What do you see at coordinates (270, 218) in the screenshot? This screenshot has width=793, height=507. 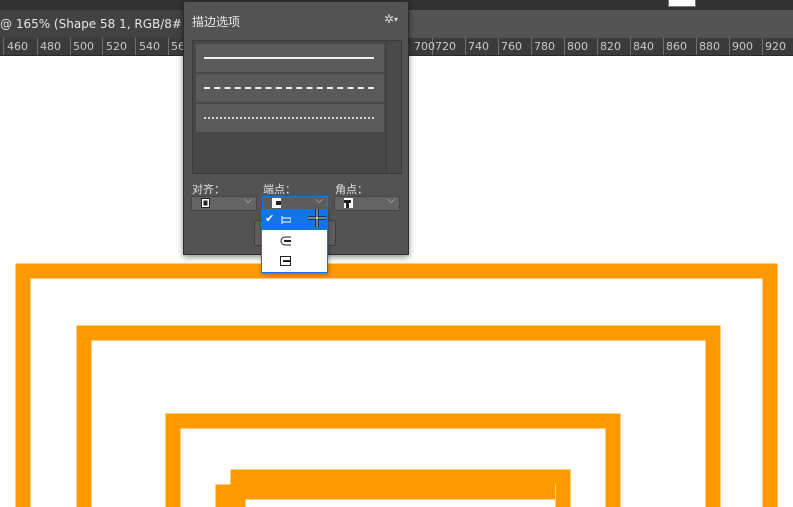 I see `checkmark-icon: ✔` at bounding box center [270, 218].